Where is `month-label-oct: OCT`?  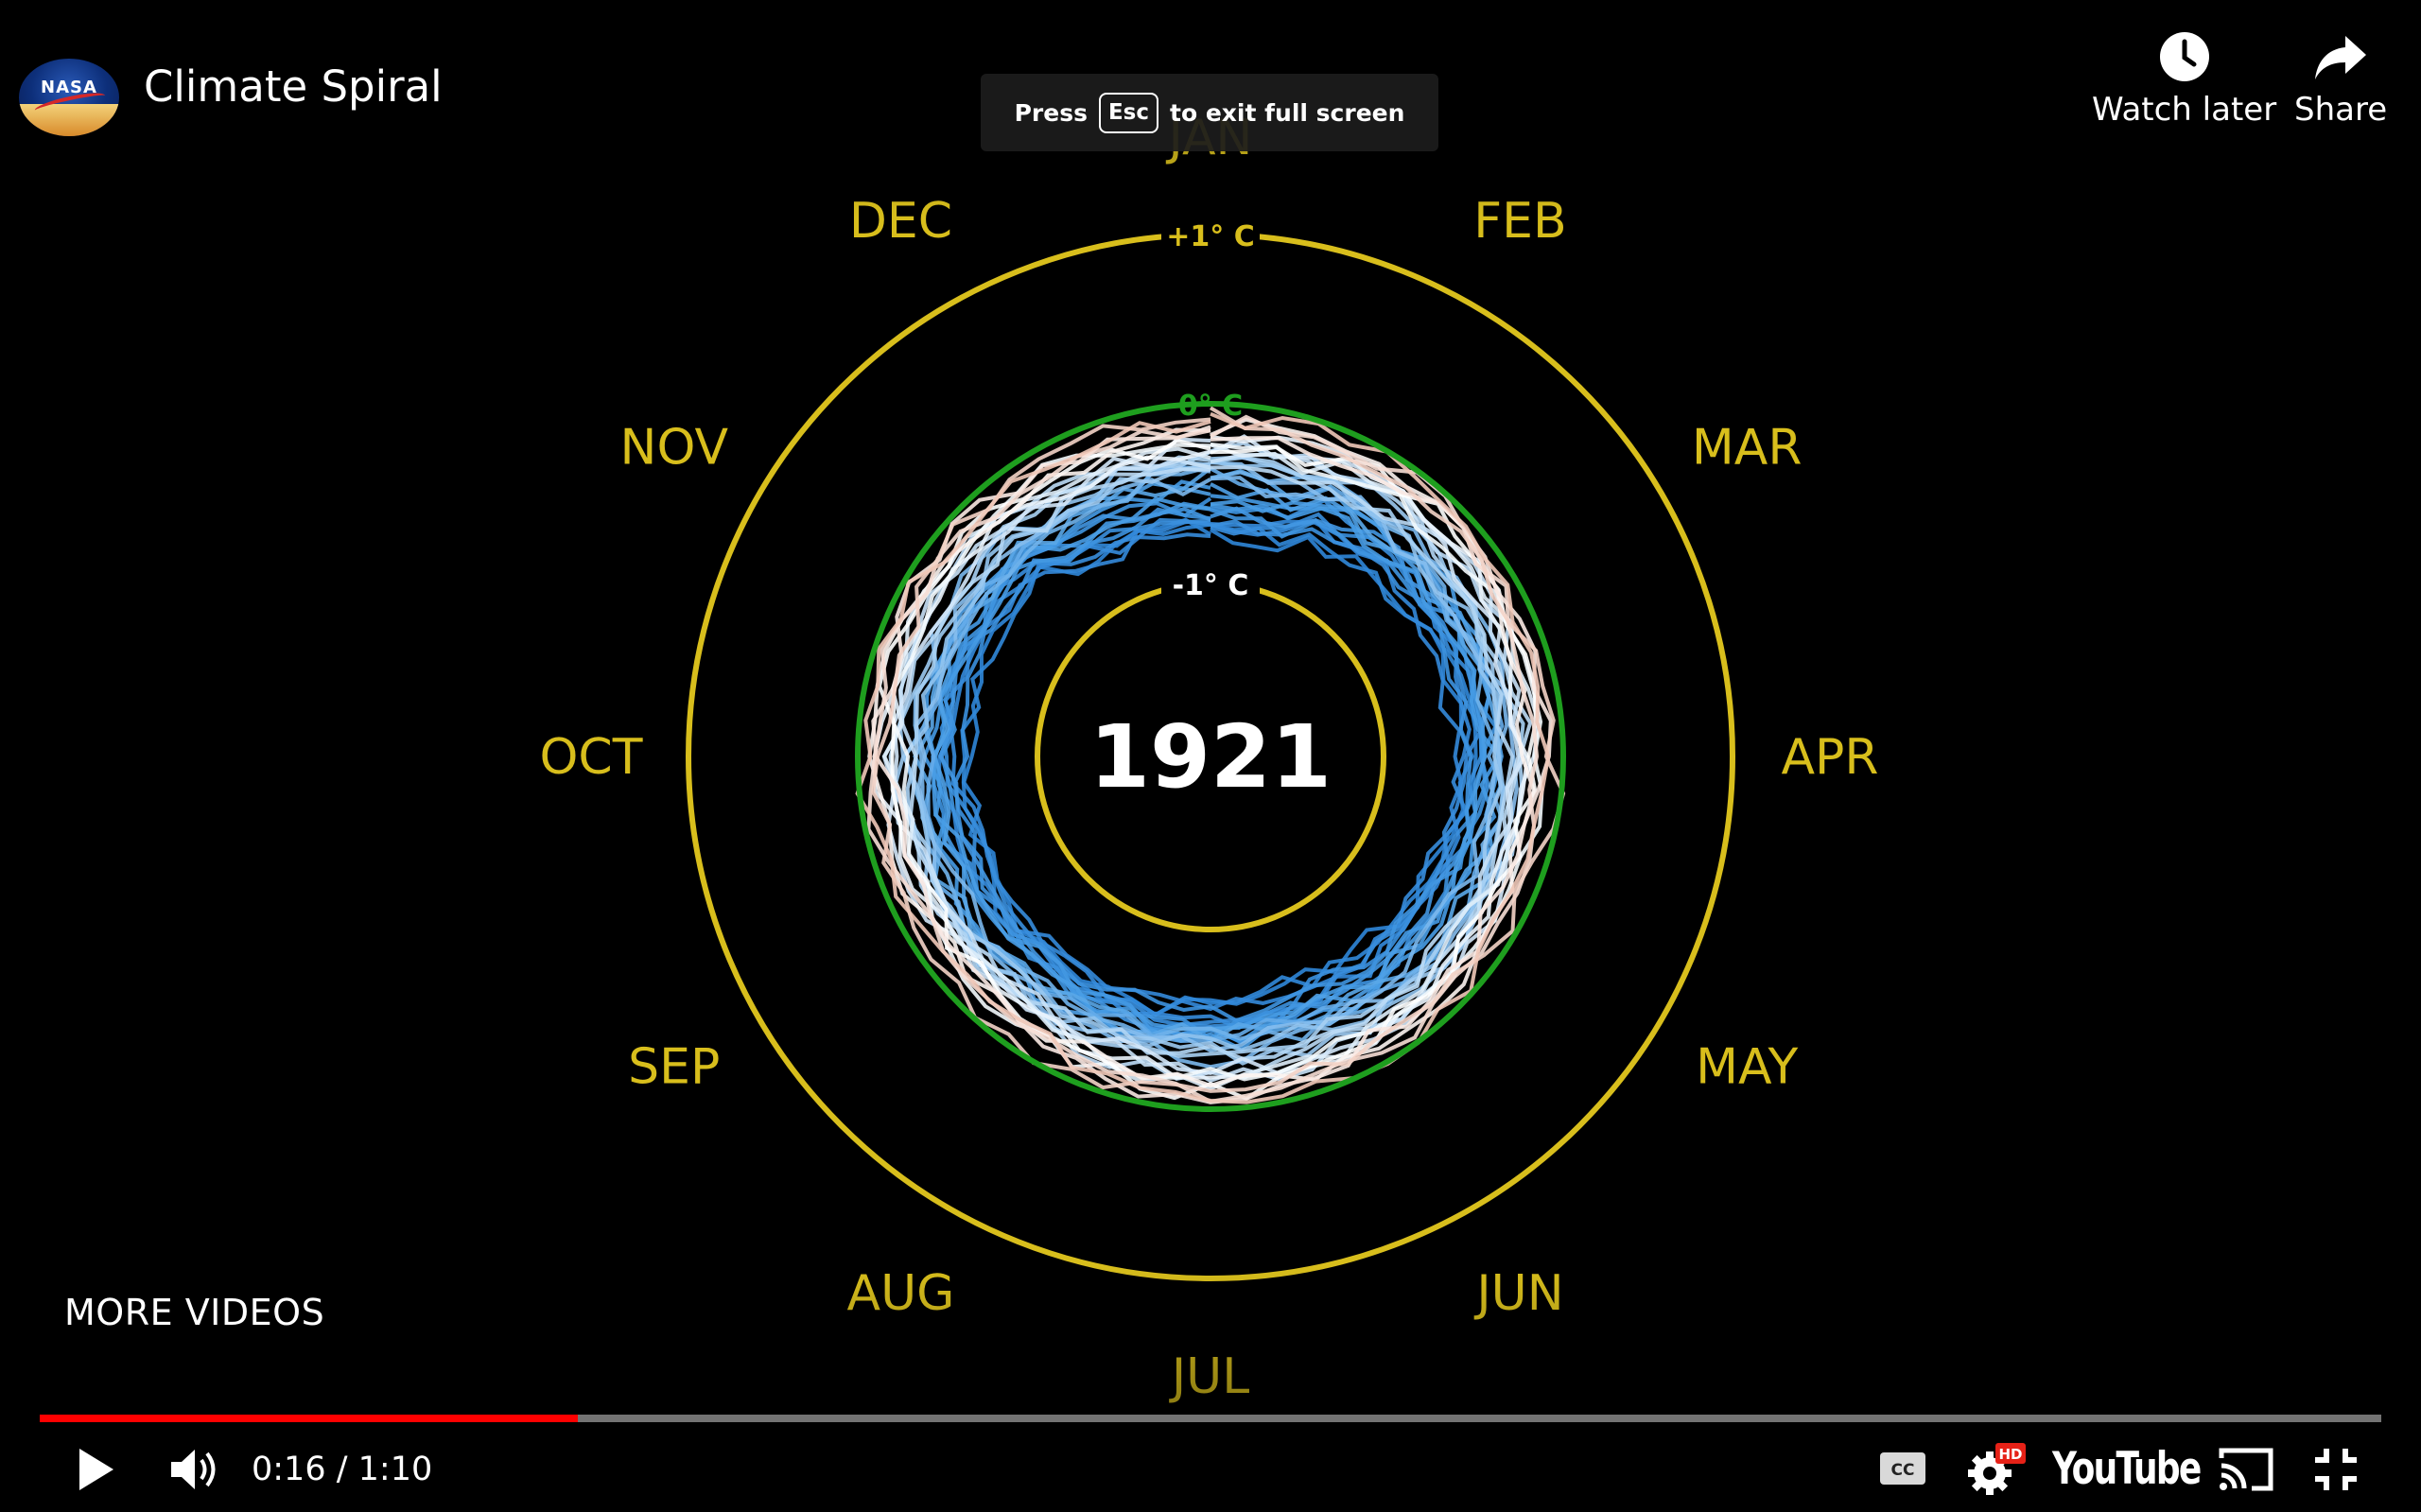
month-label-oct: OCT is located at coordinates (590, 757).